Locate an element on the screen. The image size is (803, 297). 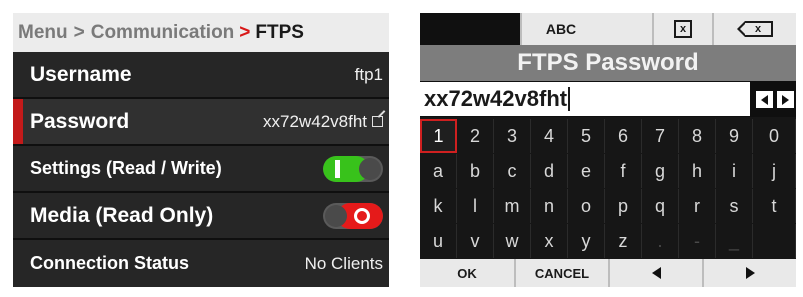
key: k is located at coordinates (438, 206).